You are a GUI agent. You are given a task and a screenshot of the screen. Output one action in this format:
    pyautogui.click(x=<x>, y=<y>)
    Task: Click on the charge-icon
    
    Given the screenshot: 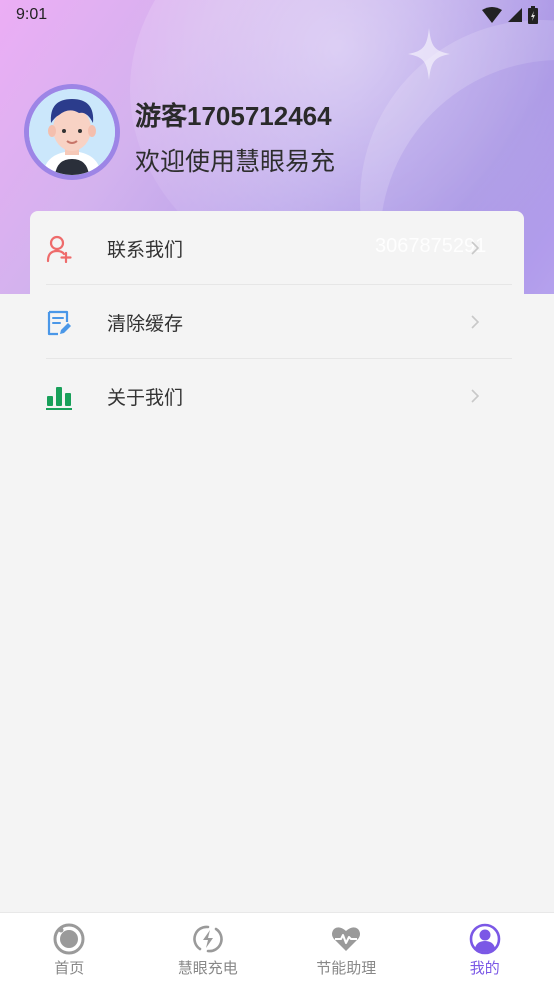 What is the action you would take?
    pyautogui.click(x=207, y=939)
    